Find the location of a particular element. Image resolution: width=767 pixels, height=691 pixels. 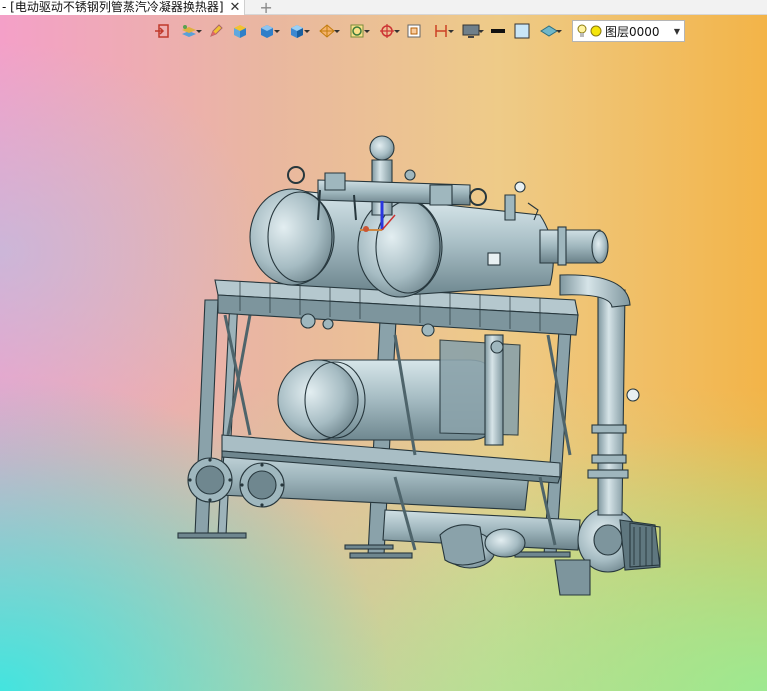

close-tab-icon: ✕ is located at coordinates (235, 7).